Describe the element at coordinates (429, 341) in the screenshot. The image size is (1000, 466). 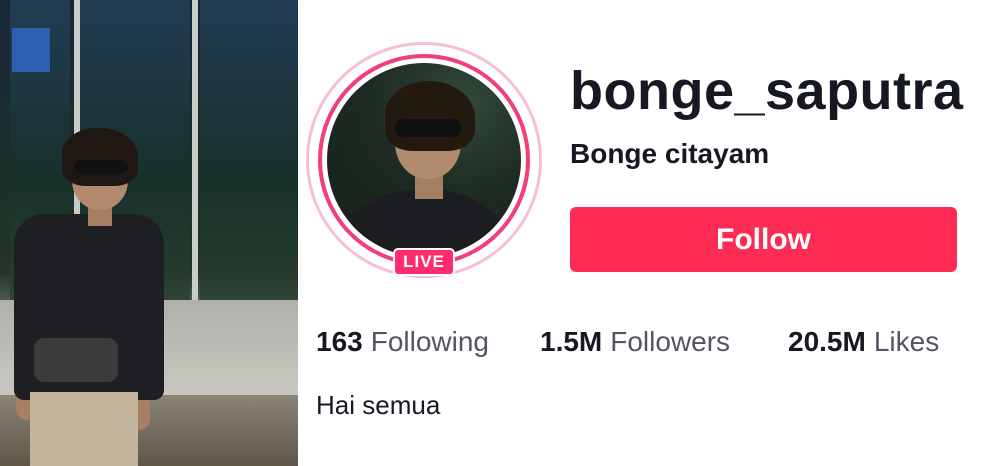
I see `following-label: Following` at that location.